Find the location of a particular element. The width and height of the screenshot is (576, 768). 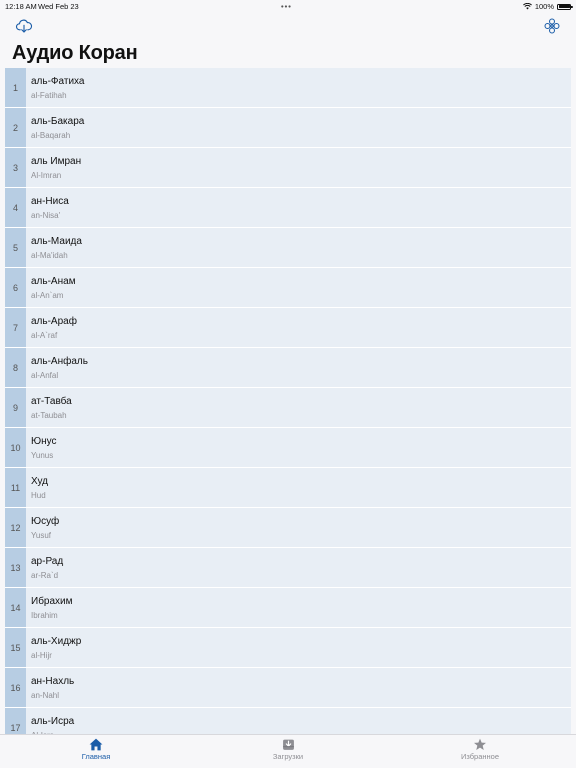

surah-row: 1 аль-Фатиха al-Fatihah is located at coordinates (288, 88).